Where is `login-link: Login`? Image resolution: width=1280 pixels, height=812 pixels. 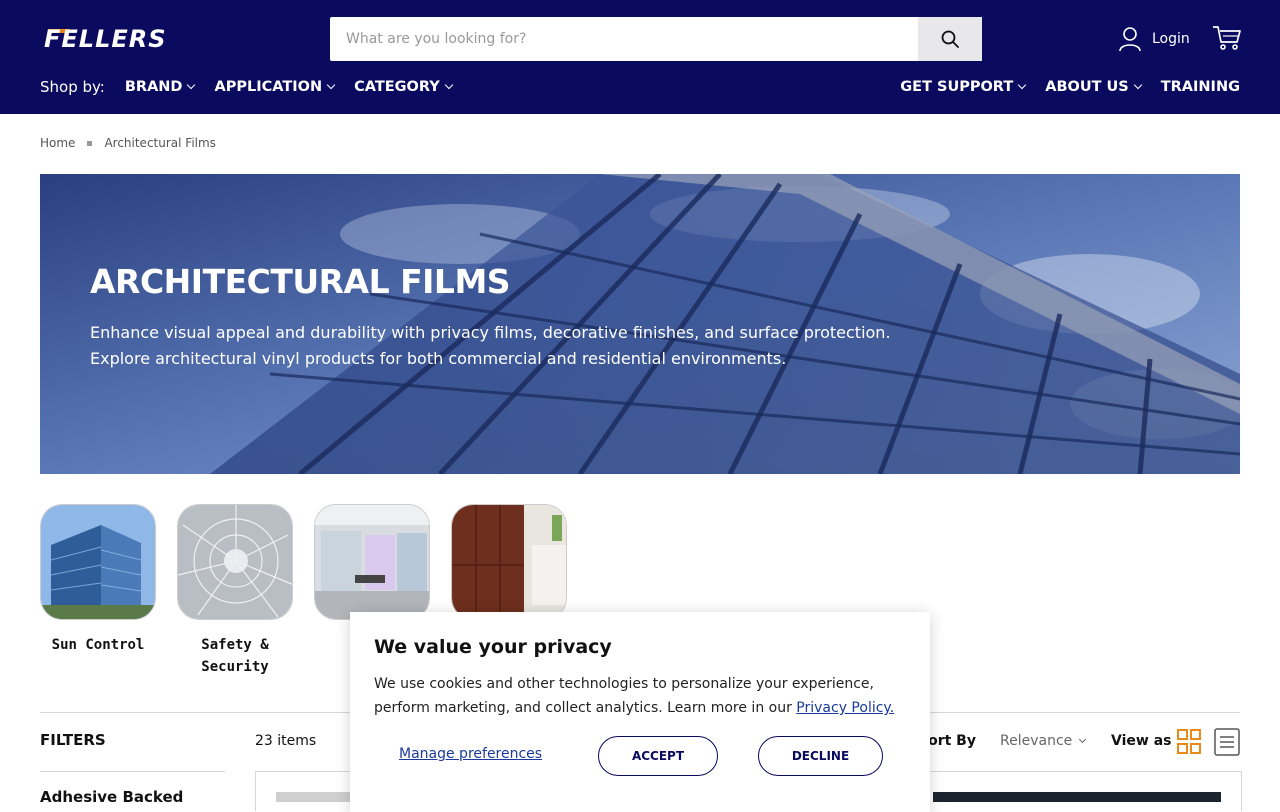
login-link: Login is located at coordinates (1154, 39).